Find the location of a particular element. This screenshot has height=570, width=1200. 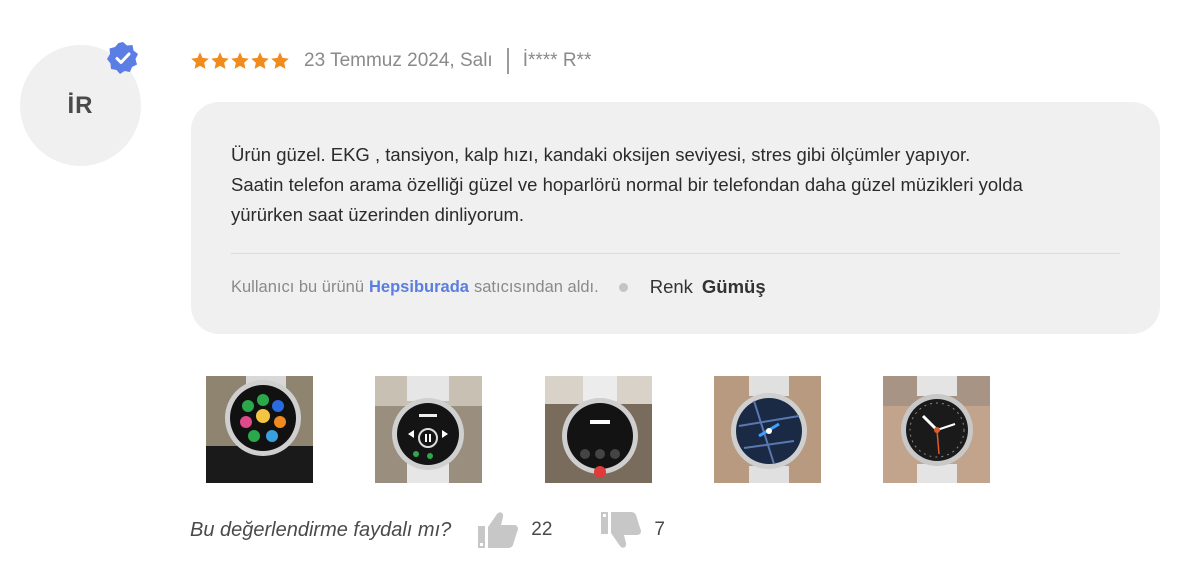

rating-stars is located at coordinates (240, 61).